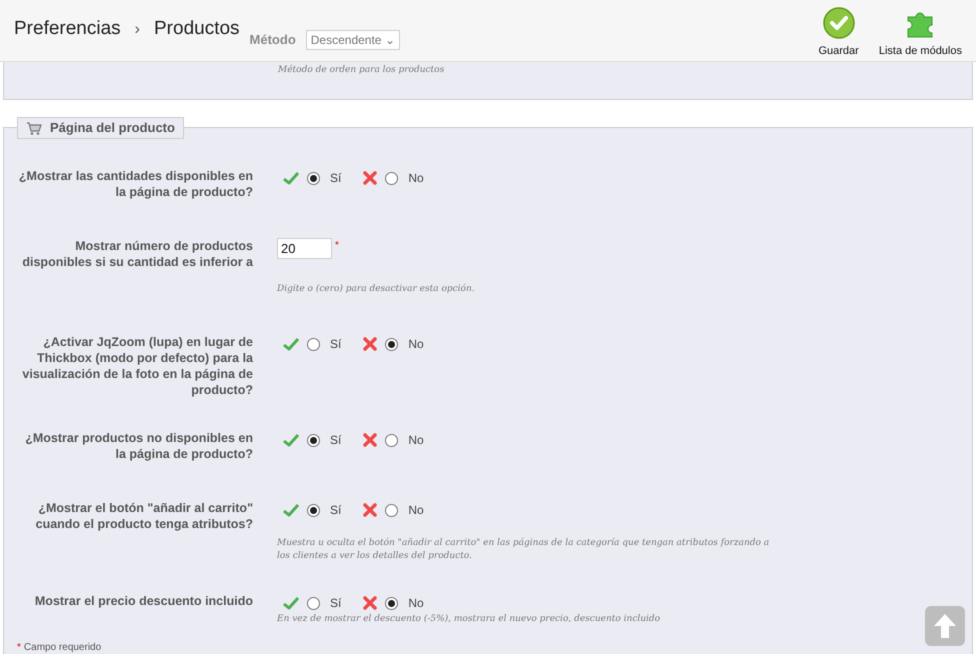 The height and width of the screenshot is (654, 976). What do you see at coordinates (112, 128) in the screenshot?
I see `section-title: Página del producto` at bounding box center [112, 128].